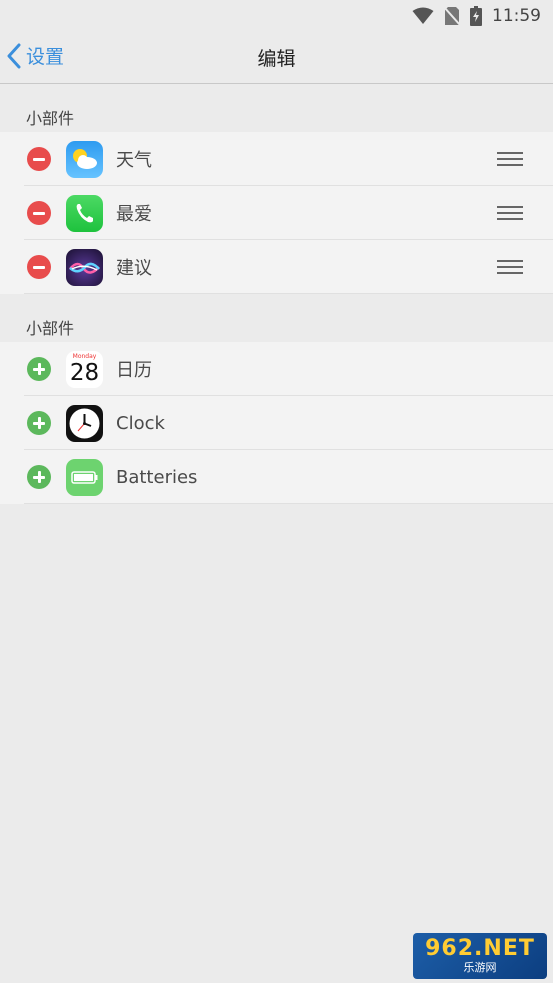 The width and height of the screenshot is (553, 983). Describe the element at coordinates (476, 16) in the screenshot. I see `battery-charging-icon` at that location.